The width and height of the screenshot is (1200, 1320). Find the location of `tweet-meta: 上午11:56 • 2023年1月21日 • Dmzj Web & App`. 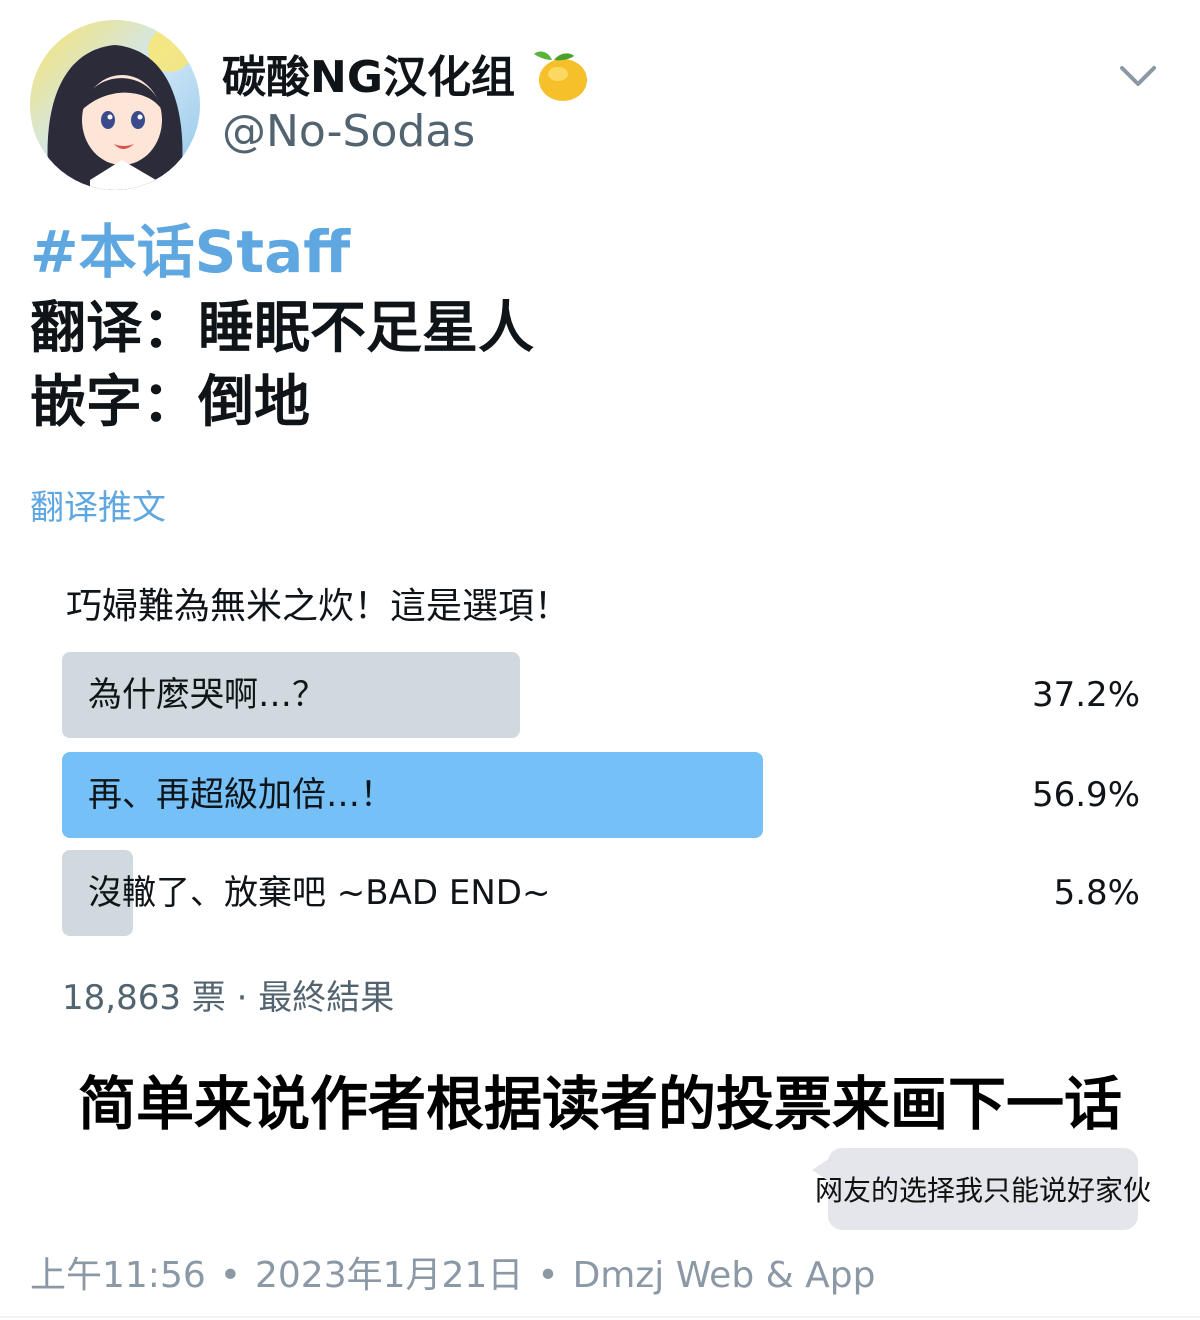

tweet-meta: 上午11:56 • 2023年1月21日 • Dmzj Web & App is located at coordinates (452, 1276).